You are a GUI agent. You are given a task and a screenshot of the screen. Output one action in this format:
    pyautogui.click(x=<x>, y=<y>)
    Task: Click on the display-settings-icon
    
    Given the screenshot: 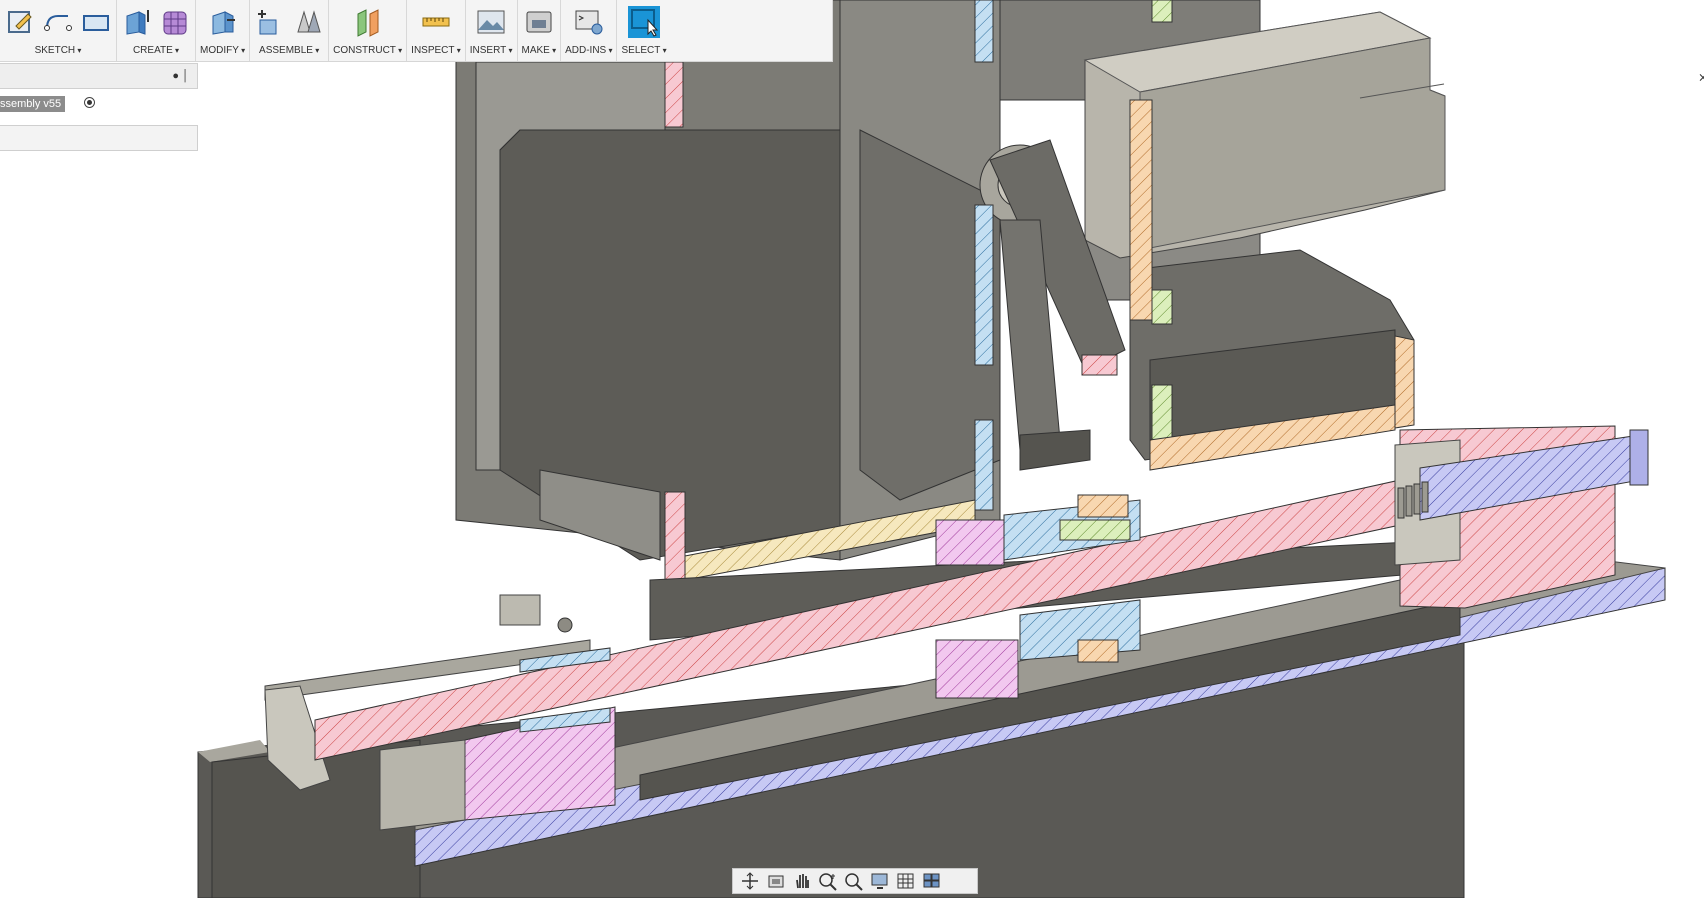 What is the action you would take?
    pyautogui.click(x=880, y=881)
    